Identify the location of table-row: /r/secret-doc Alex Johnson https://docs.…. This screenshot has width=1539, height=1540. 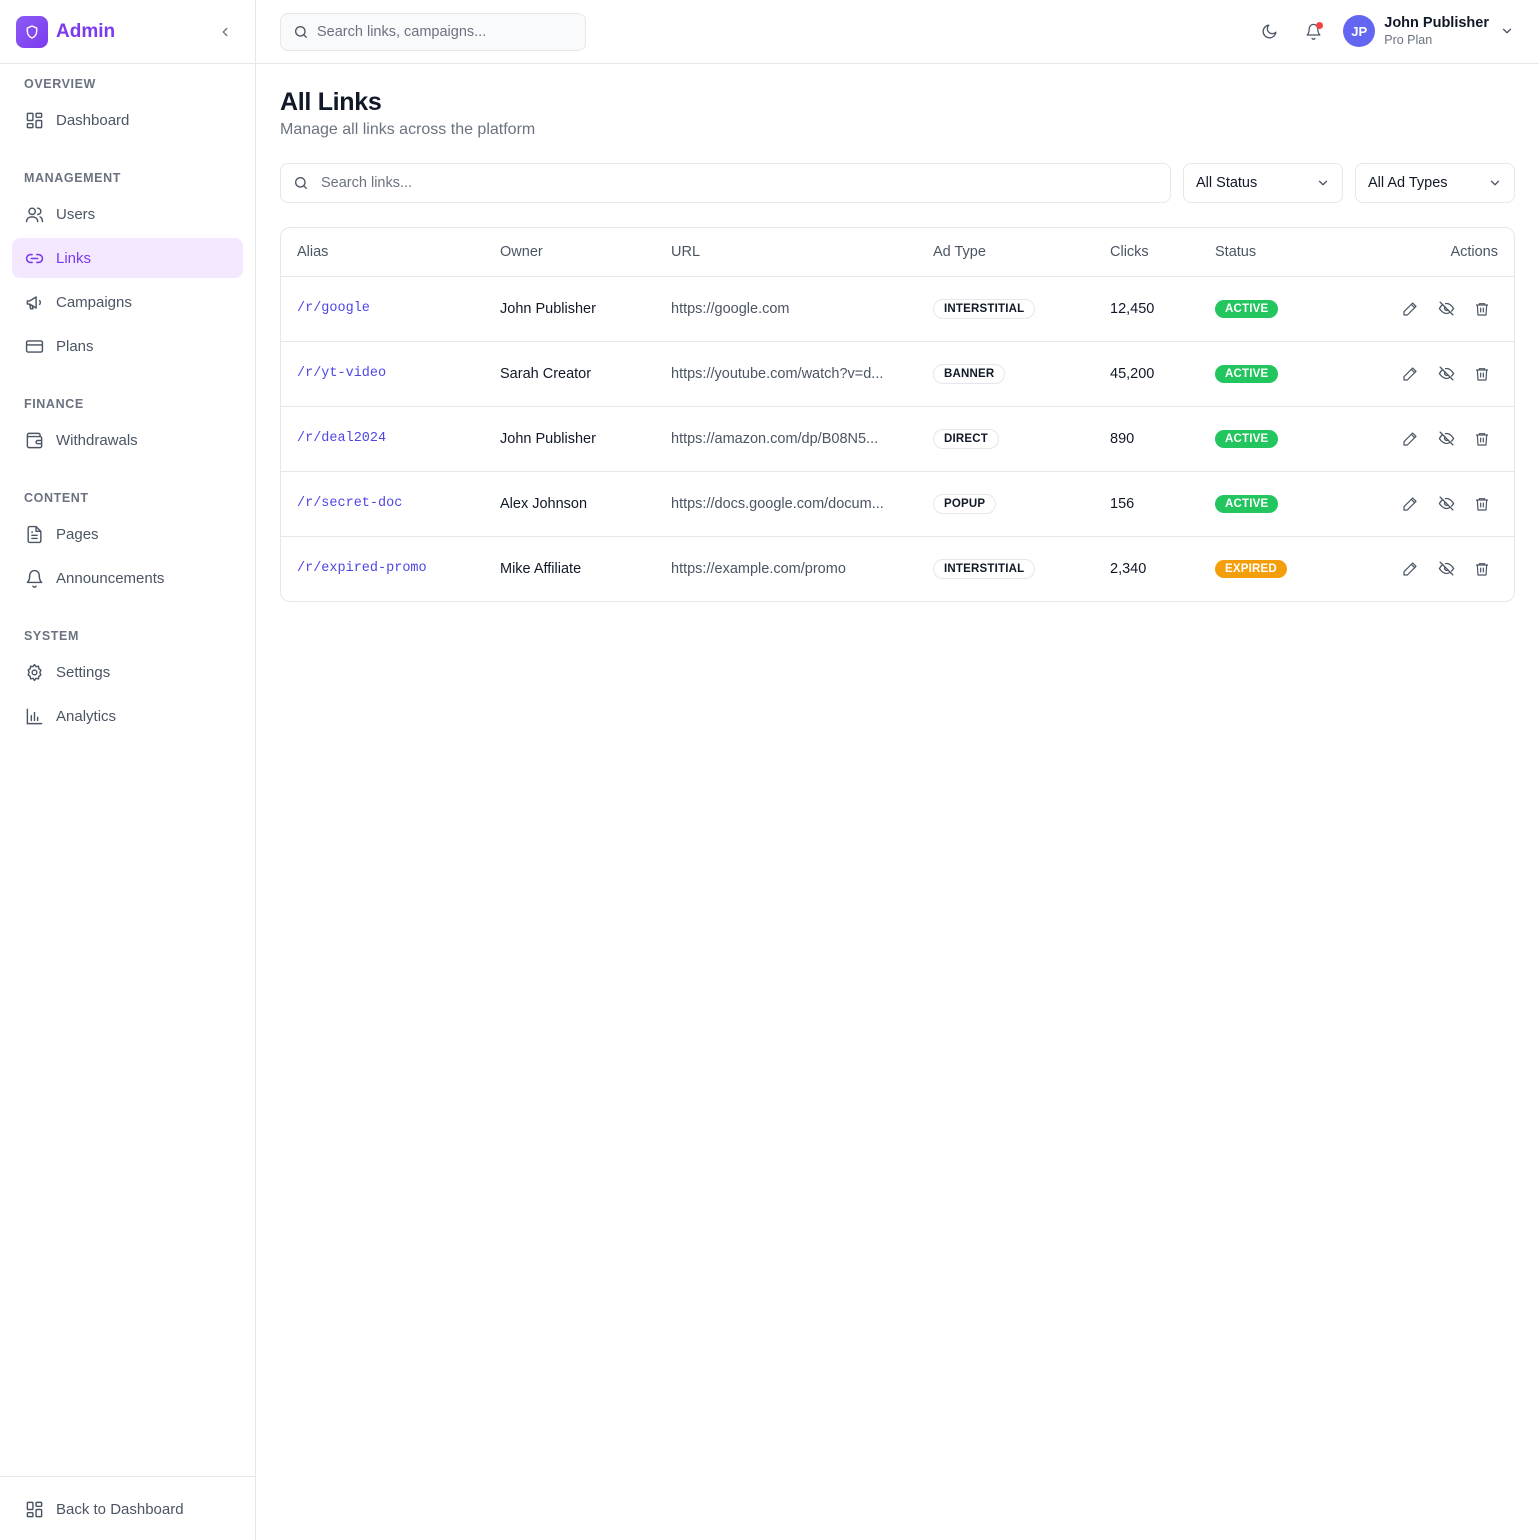
(897, 503).